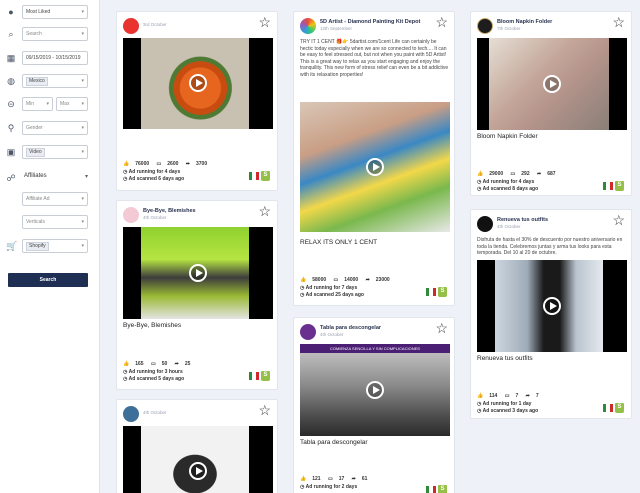 Image resolution: width=640 pixels, height=493 pixels. I want to click on card-header: 4th October ☆, so click(197, 413).